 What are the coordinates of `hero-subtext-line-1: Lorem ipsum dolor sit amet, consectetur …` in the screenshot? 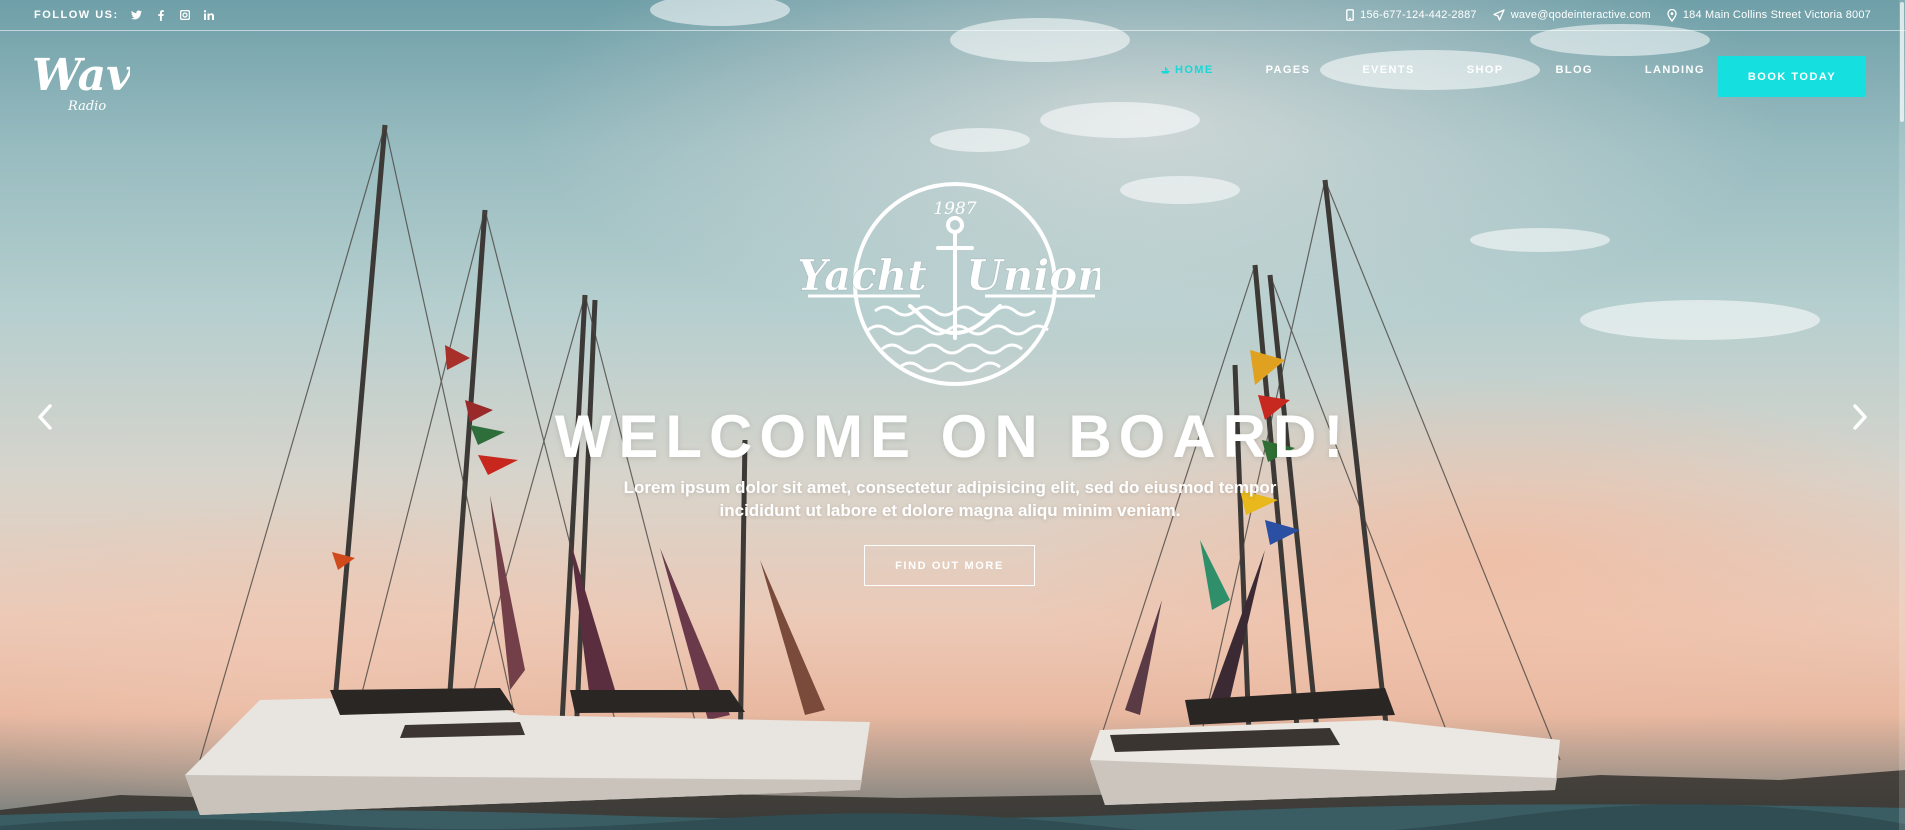 It's located at (950, 487).